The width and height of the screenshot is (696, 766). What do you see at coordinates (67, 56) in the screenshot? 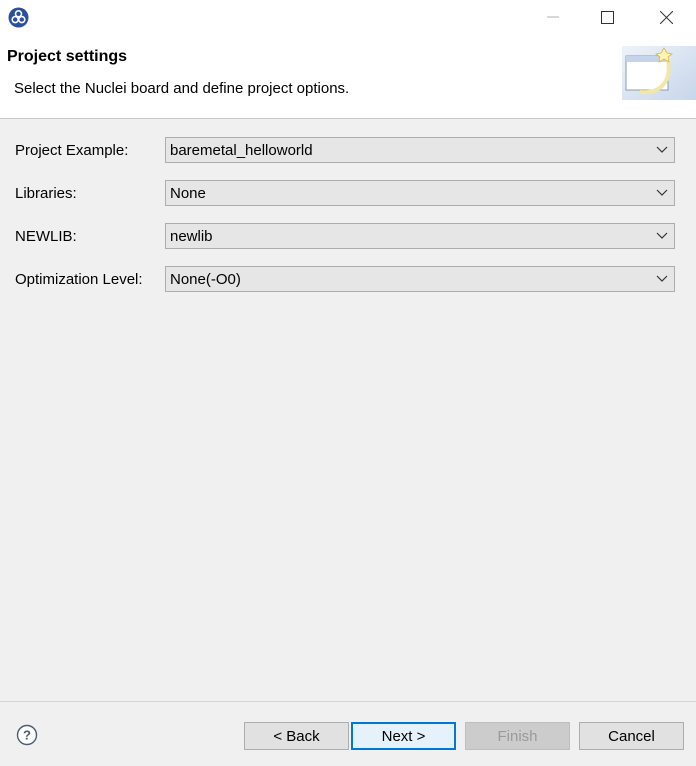
I see `page-title: Project settings` at bounding box center [67, 56].